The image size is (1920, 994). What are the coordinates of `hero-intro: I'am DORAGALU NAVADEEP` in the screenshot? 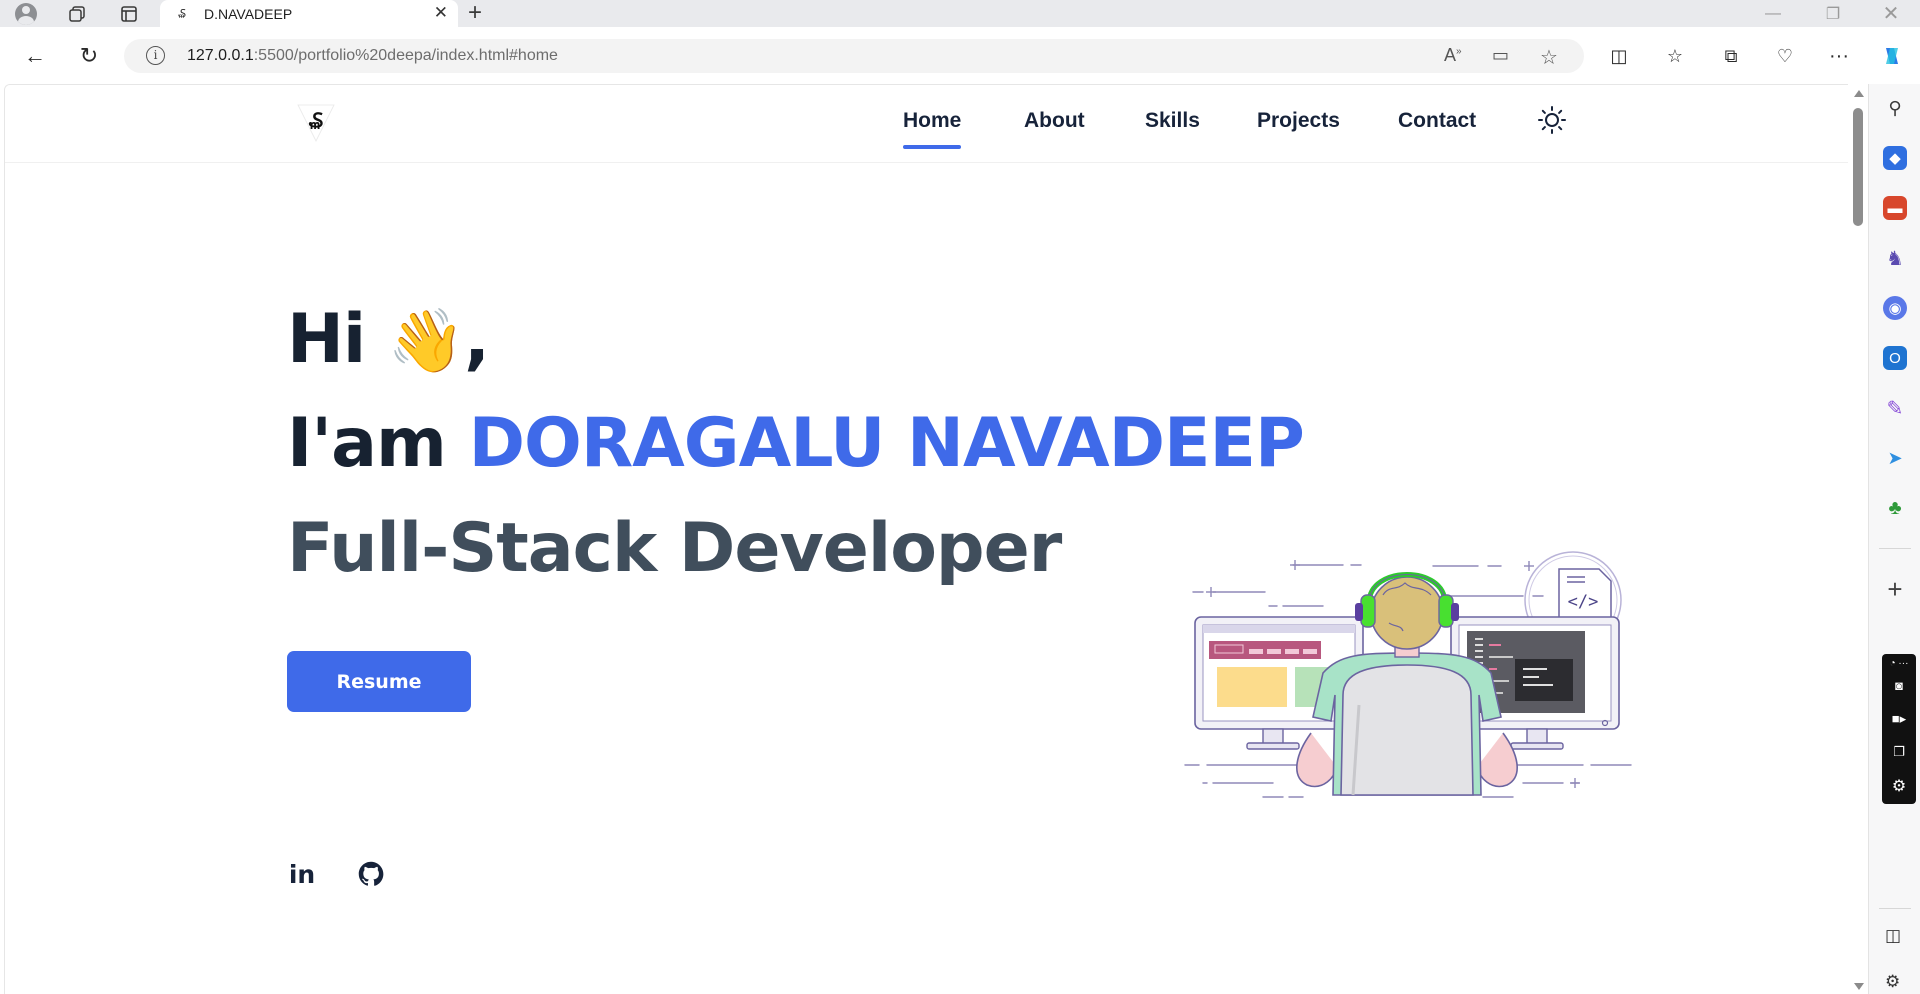 It's located at (796, 443).